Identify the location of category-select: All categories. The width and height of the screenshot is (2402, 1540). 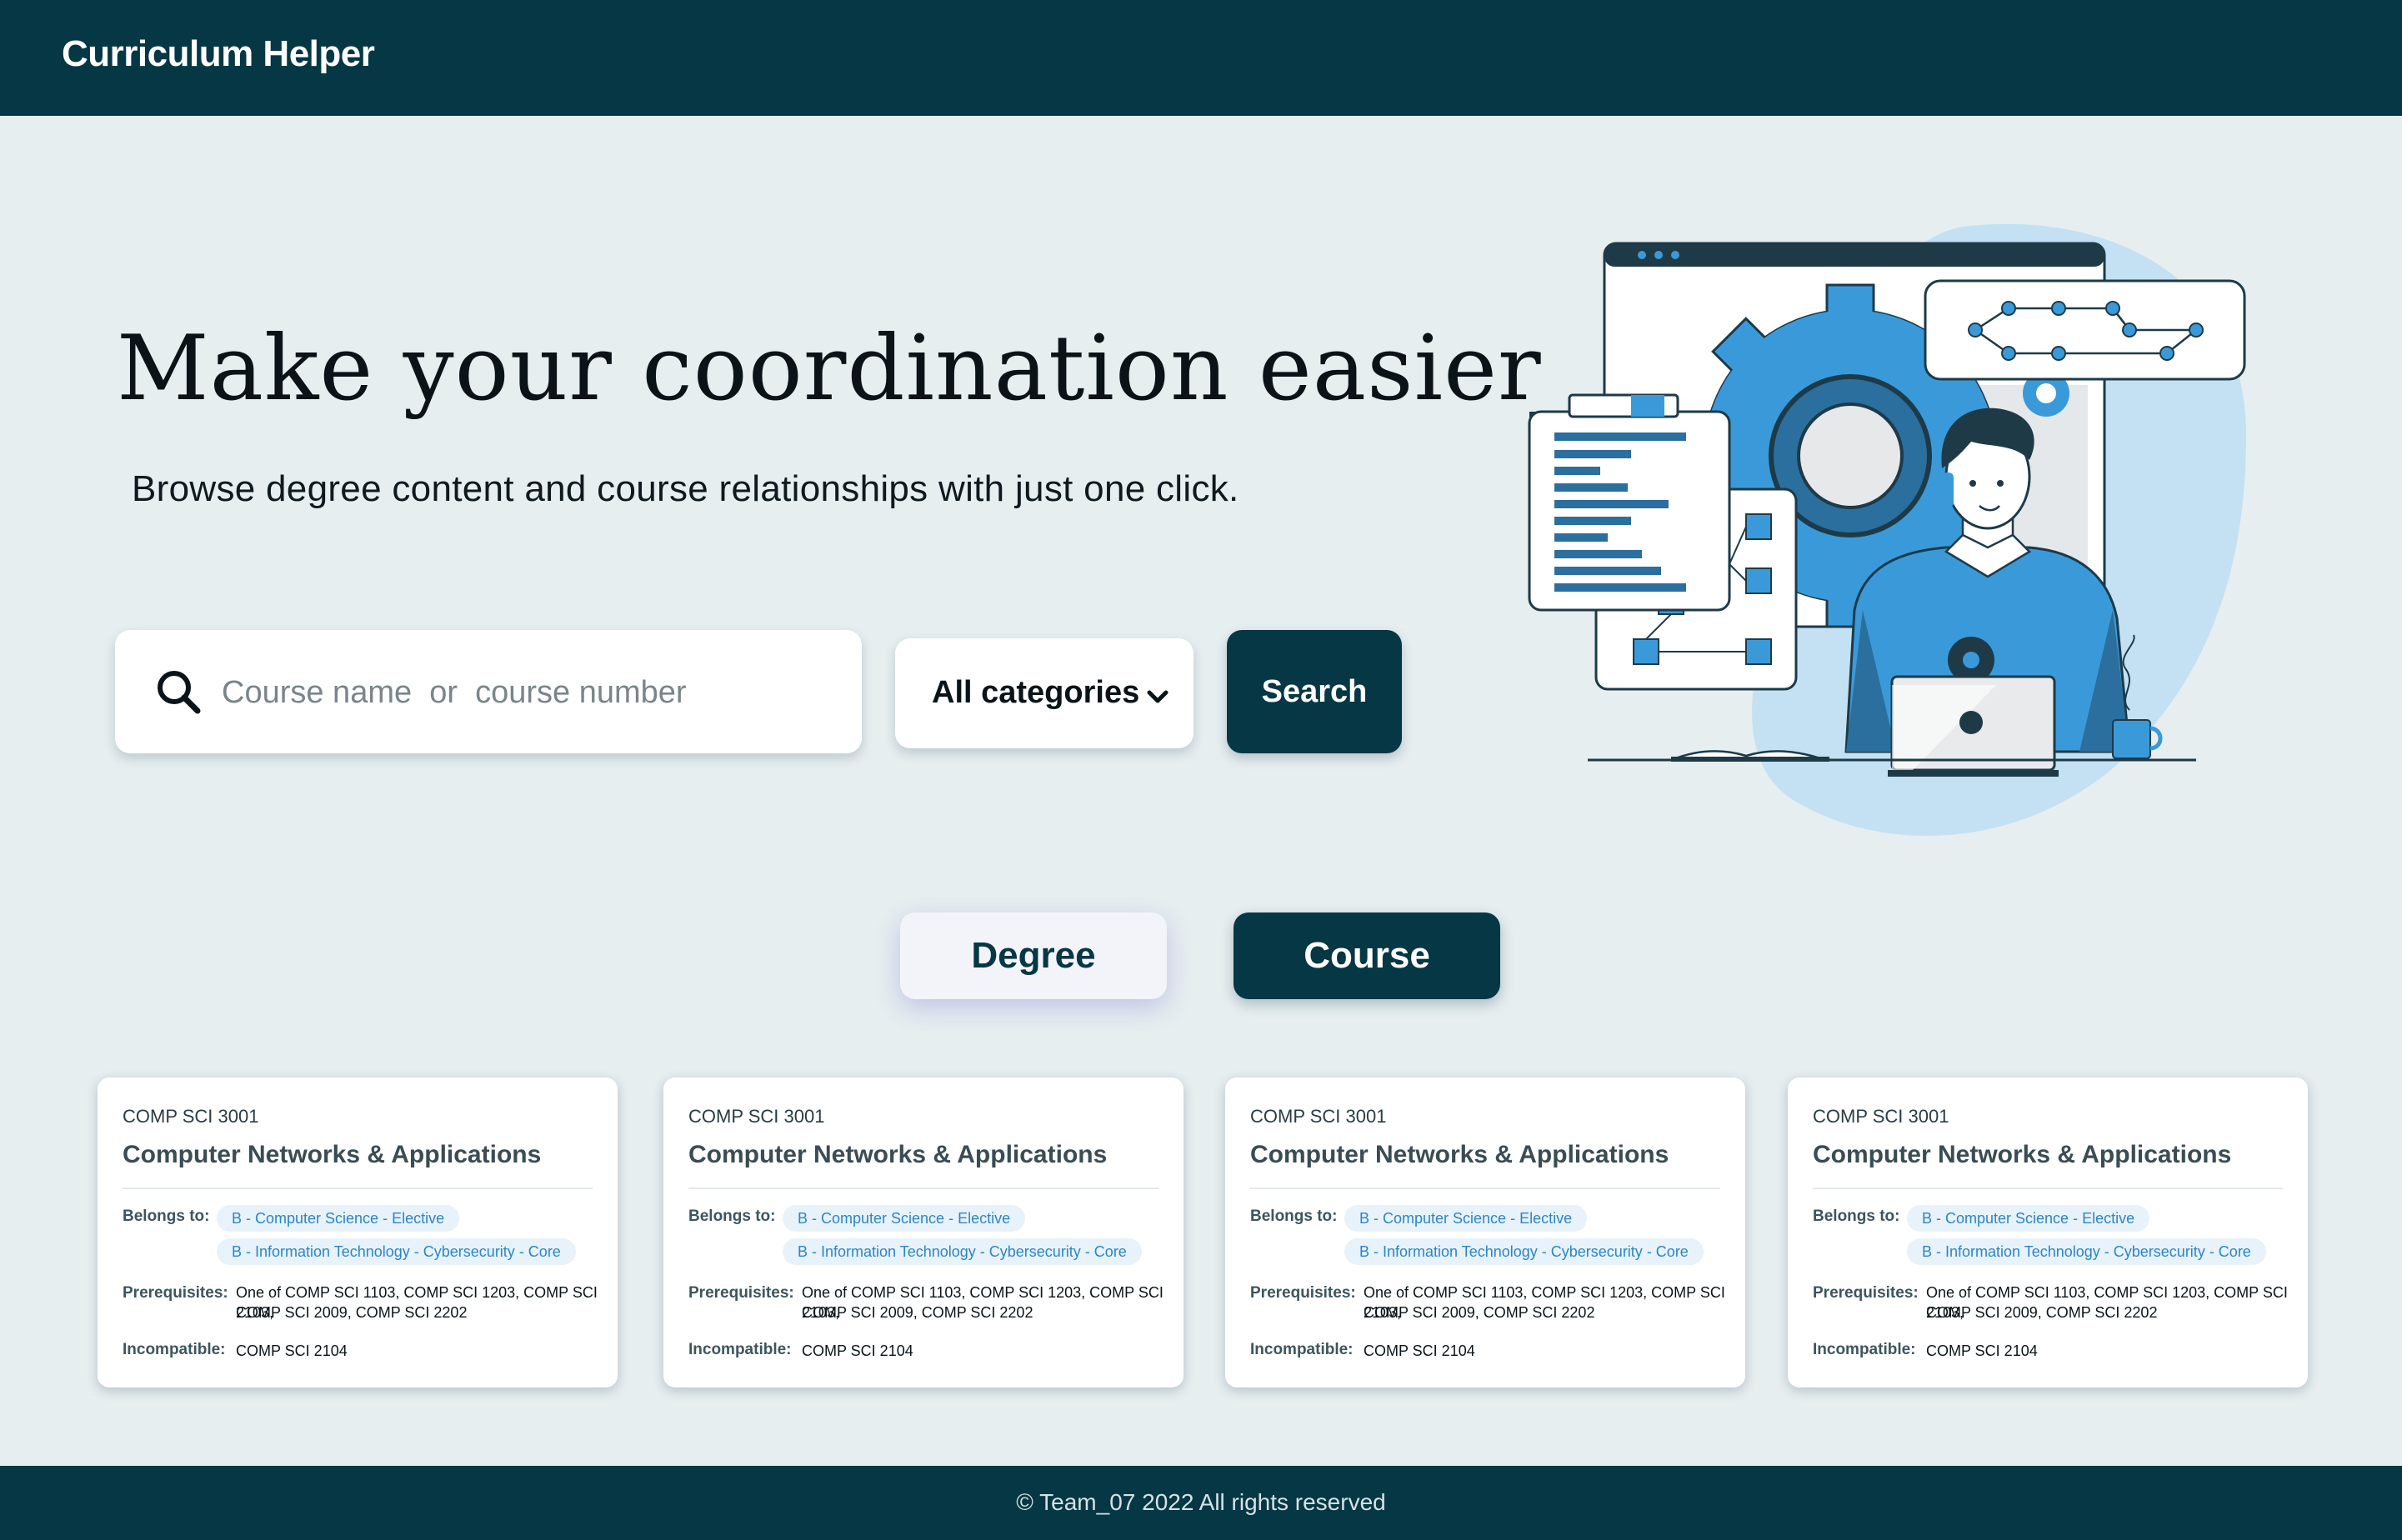
(1044, 693).